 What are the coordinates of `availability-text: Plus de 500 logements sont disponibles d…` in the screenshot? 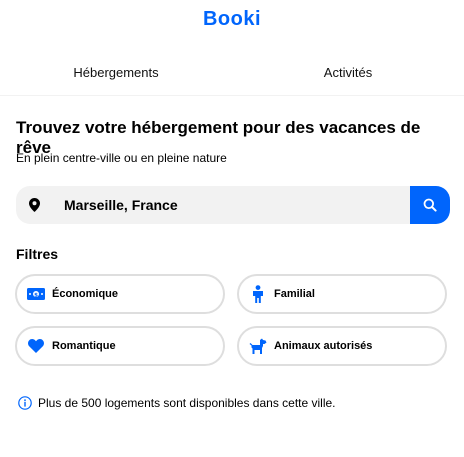 It's located at (187, 403).